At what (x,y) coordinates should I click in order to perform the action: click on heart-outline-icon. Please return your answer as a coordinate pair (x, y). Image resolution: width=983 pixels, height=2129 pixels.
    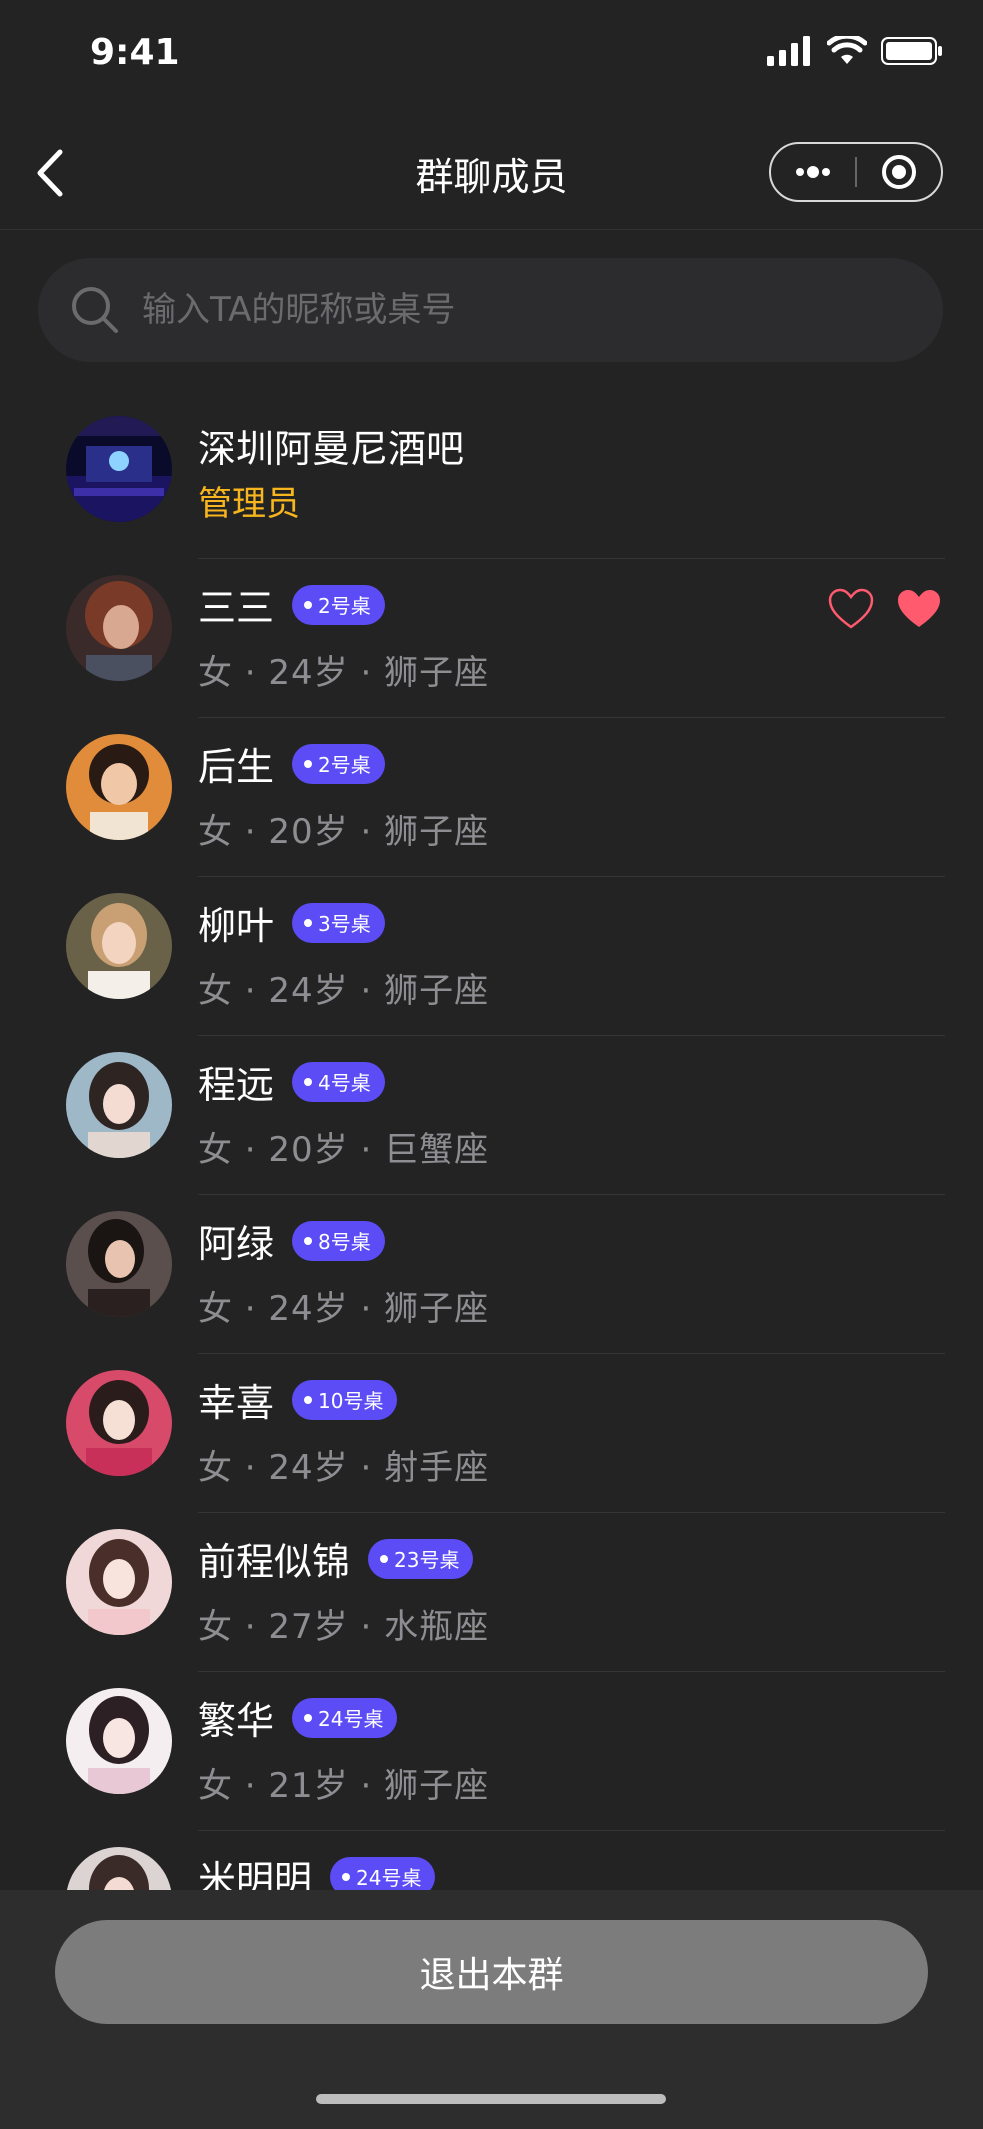
    Looking at the image, I should click on (851, 609).